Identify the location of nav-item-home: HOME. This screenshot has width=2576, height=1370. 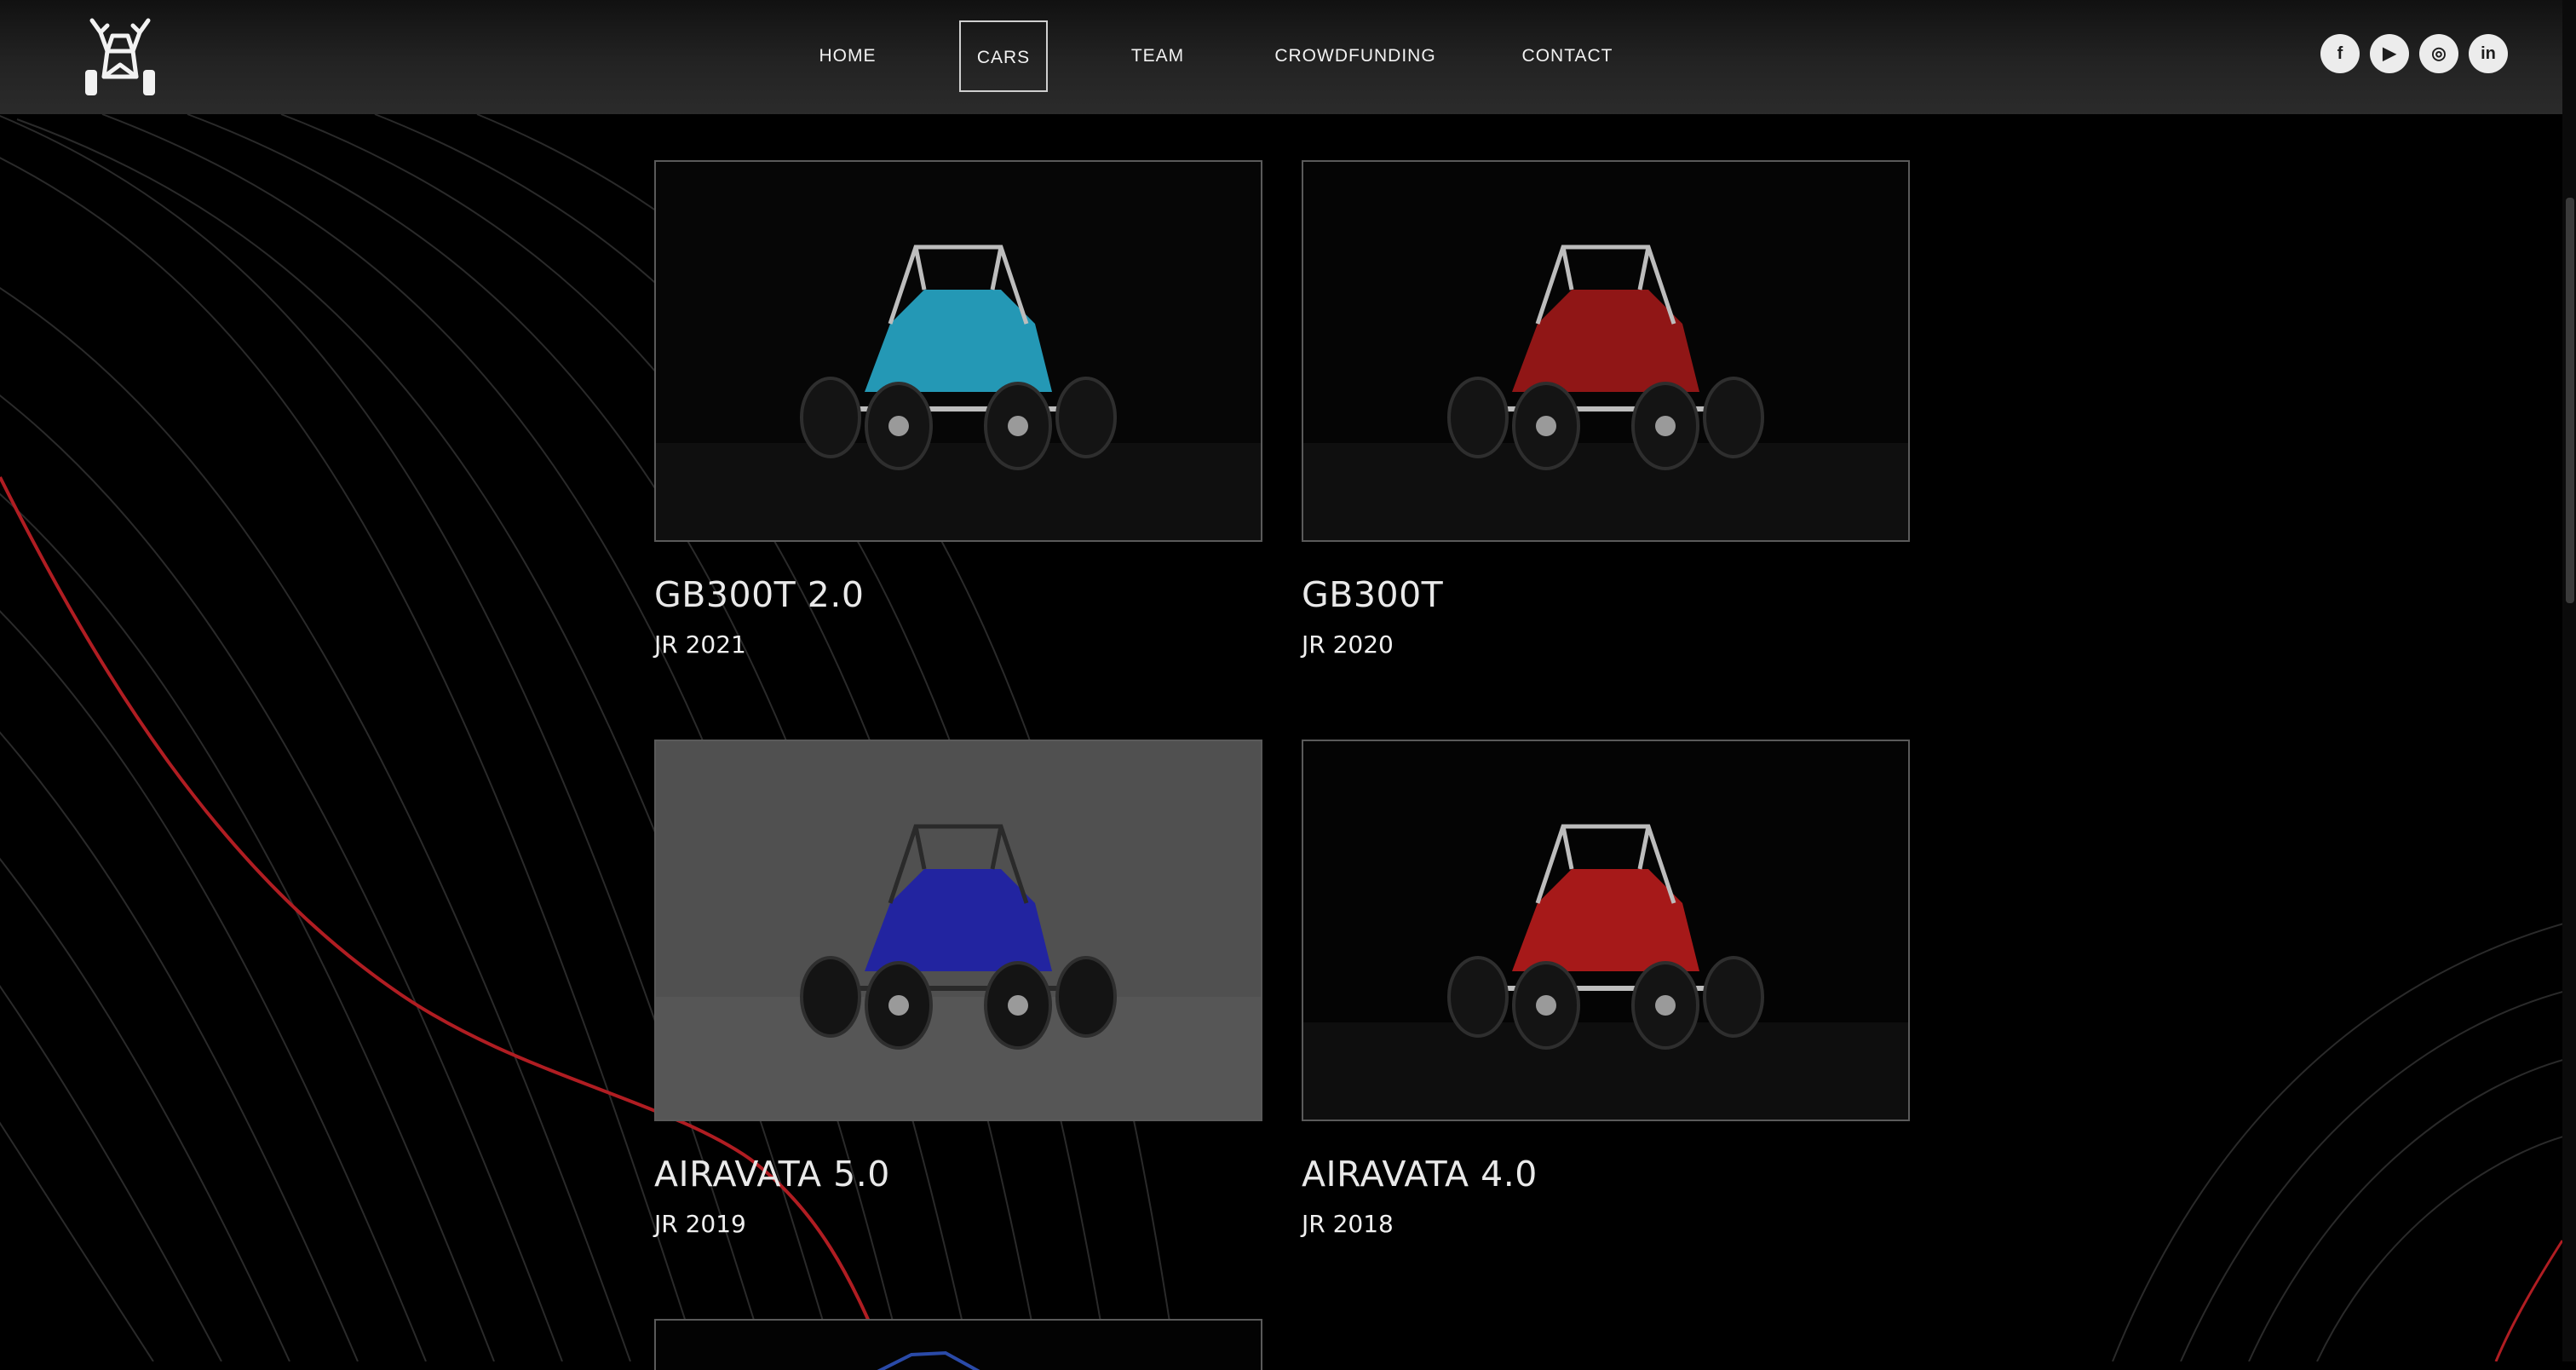
(848, 56).